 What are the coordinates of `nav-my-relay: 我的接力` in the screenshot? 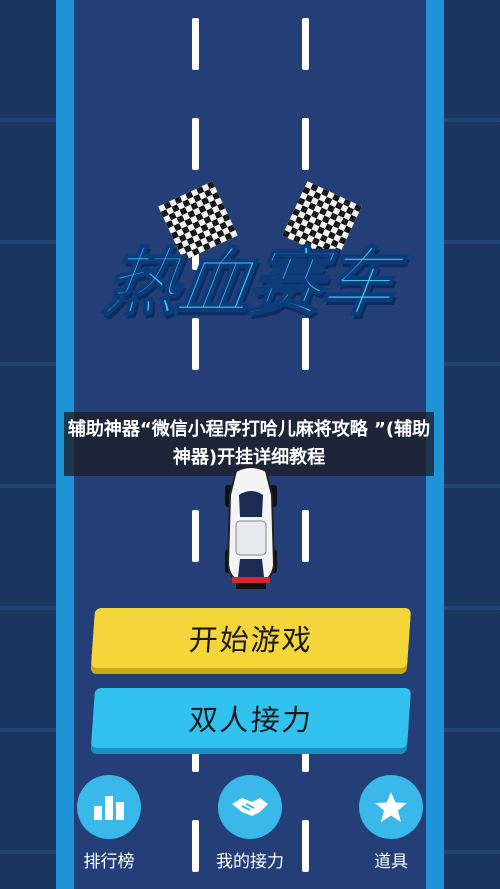 It's located at (250, 823).